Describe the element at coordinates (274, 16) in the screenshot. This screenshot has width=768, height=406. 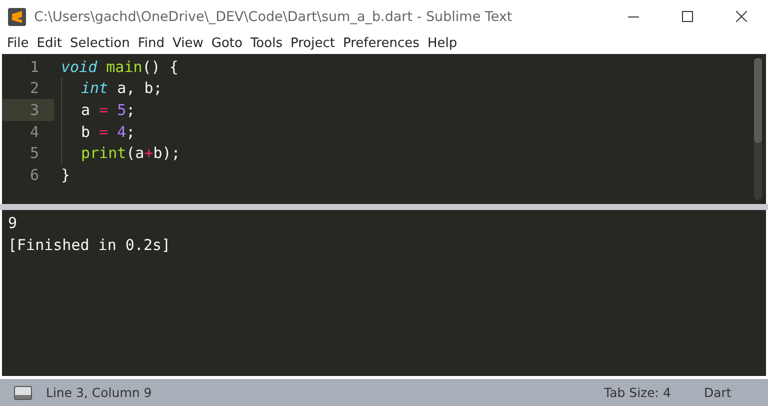
I see `window-title: C:\Users\gachd\OneDrive\_DEV\Code\Dart\sum_a_b.dart - Sublime Text` at that location.